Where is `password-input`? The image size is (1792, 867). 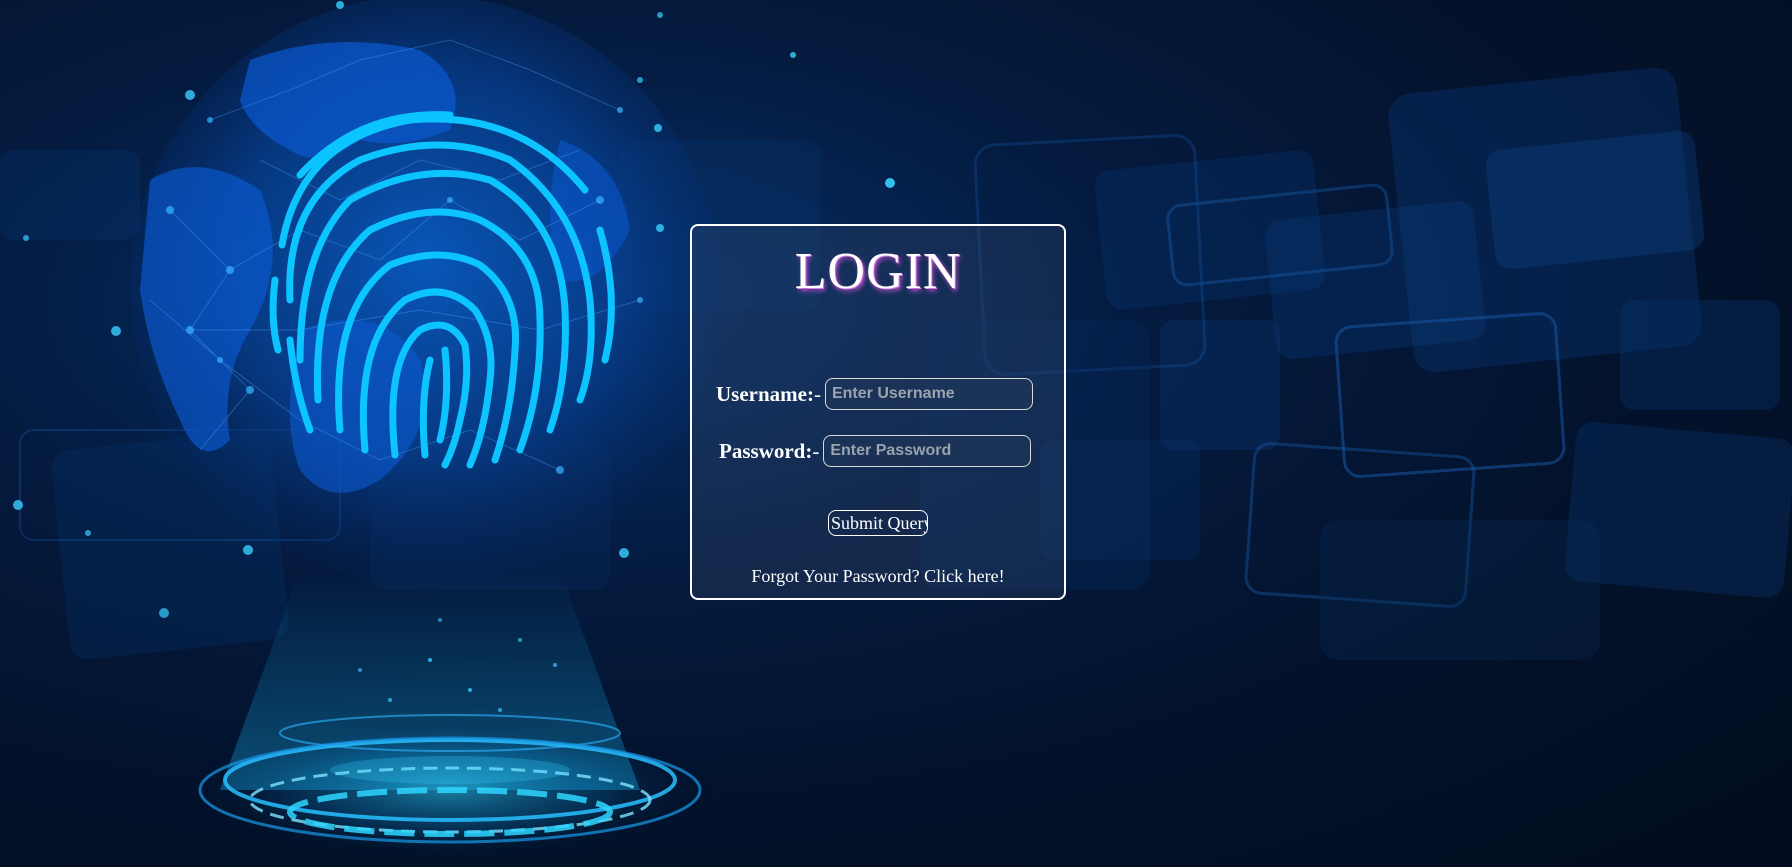 password-input is located at coordinates (927, 451).